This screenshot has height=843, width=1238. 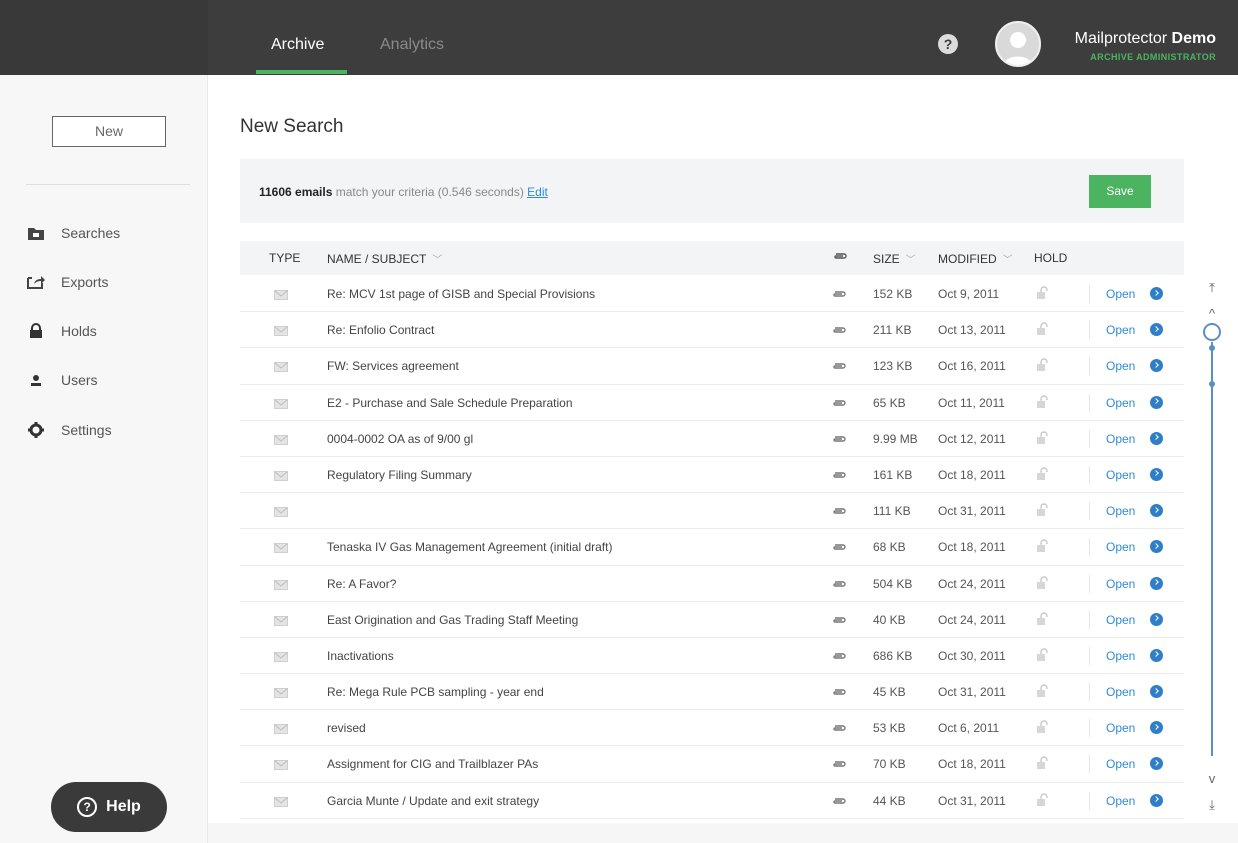 What do you see at coordinates (1018, 44) in the screenshot?
I see `avatar` at bounding box center [1018, 44].